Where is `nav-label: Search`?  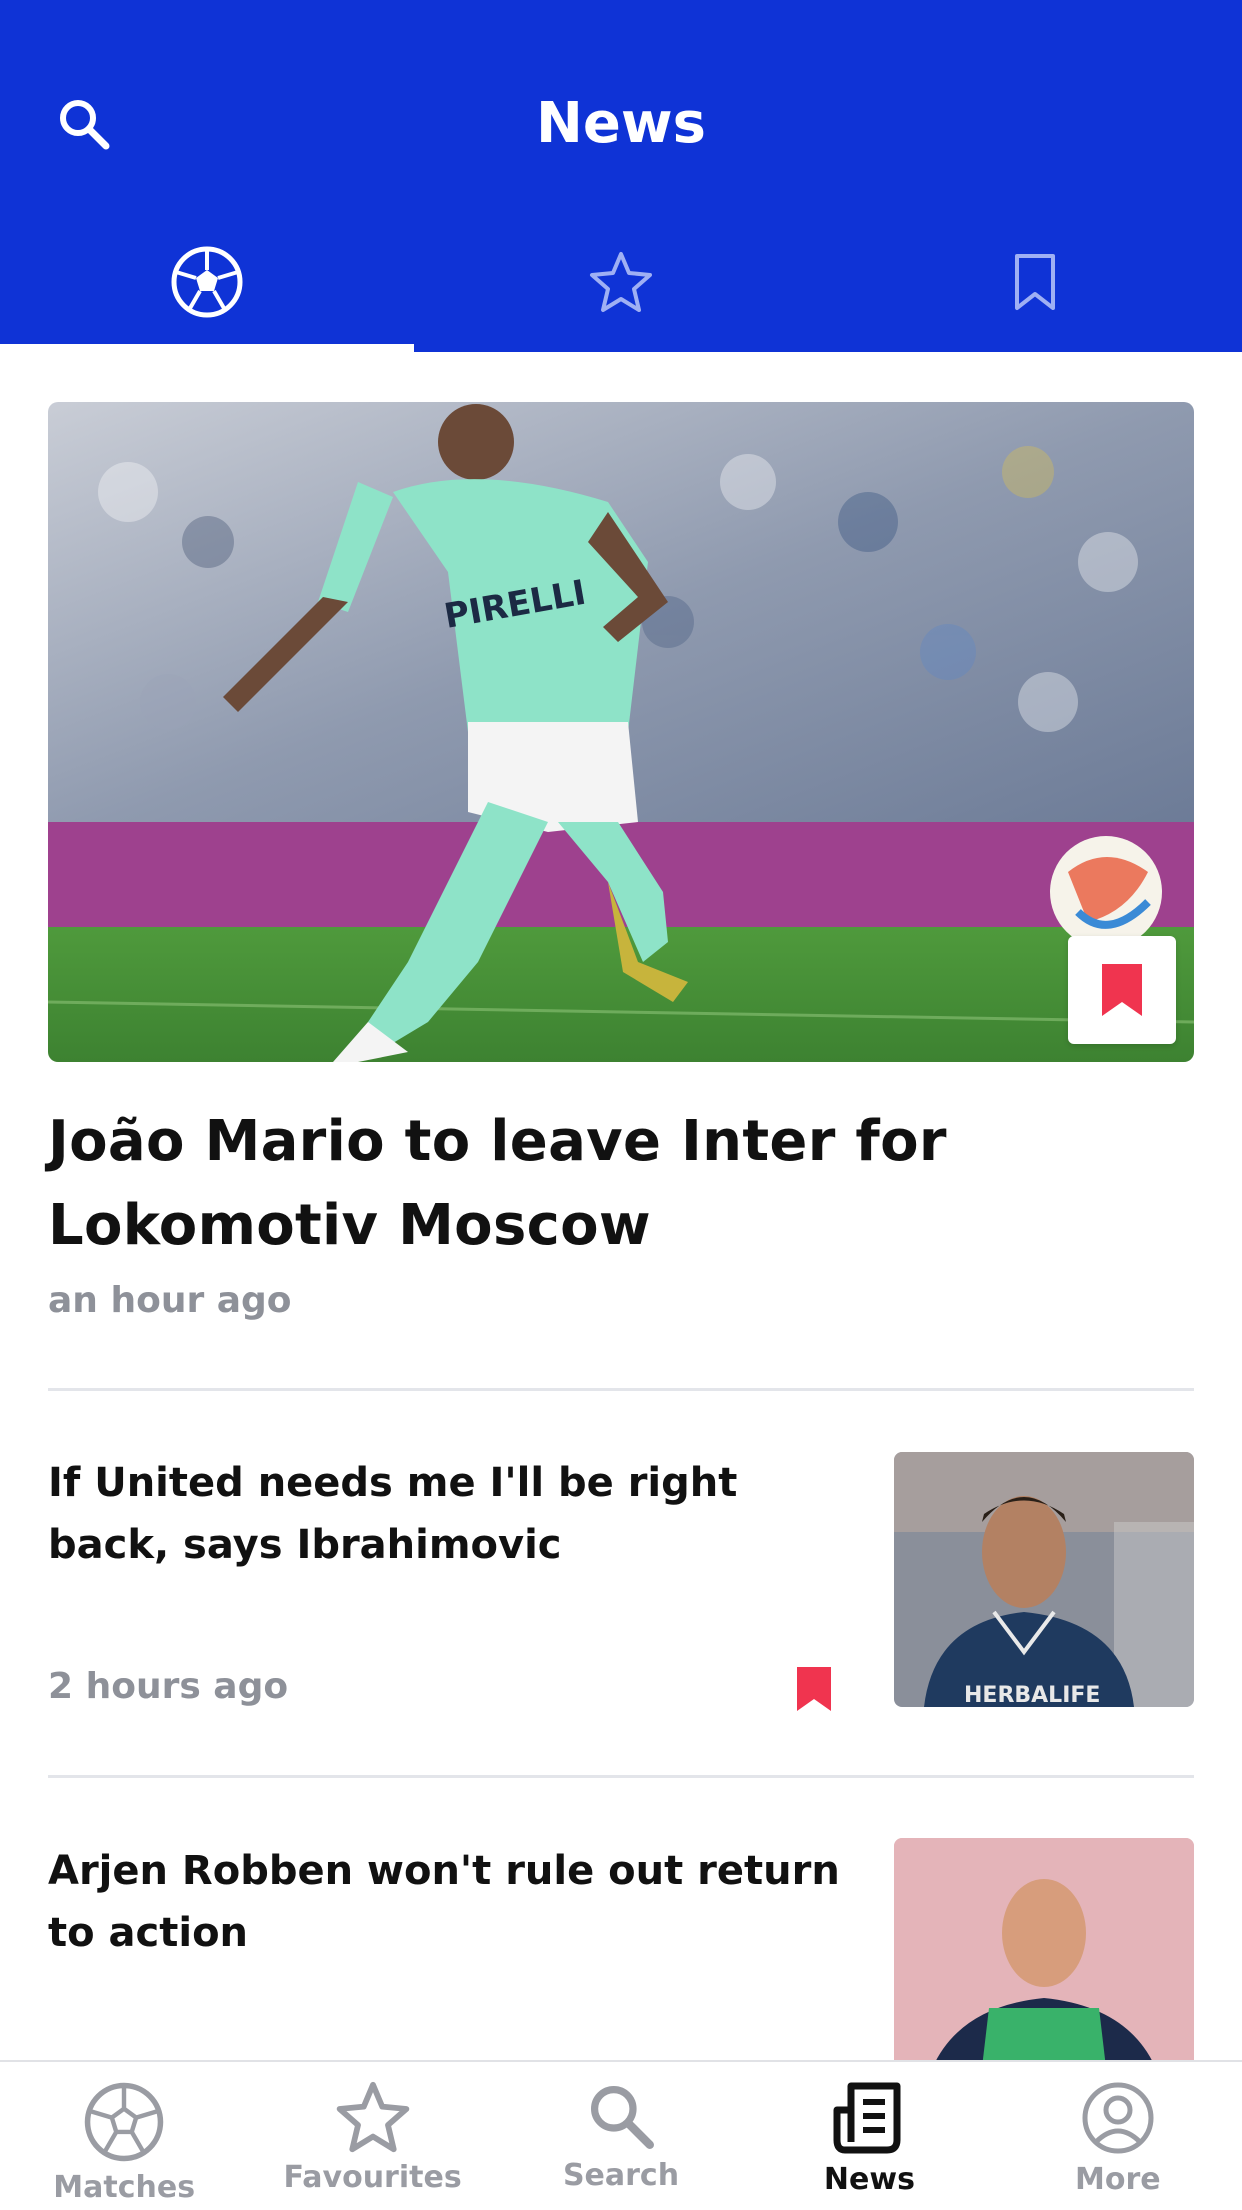 nav-label: Search is located at coordinates (621, 2175).